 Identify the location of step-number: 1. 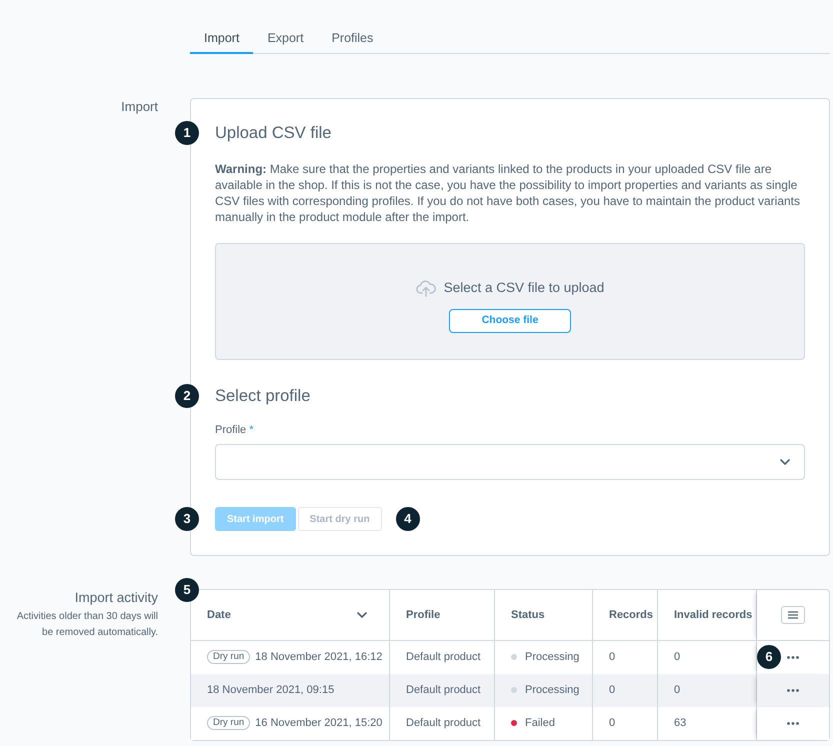
(187, 133).